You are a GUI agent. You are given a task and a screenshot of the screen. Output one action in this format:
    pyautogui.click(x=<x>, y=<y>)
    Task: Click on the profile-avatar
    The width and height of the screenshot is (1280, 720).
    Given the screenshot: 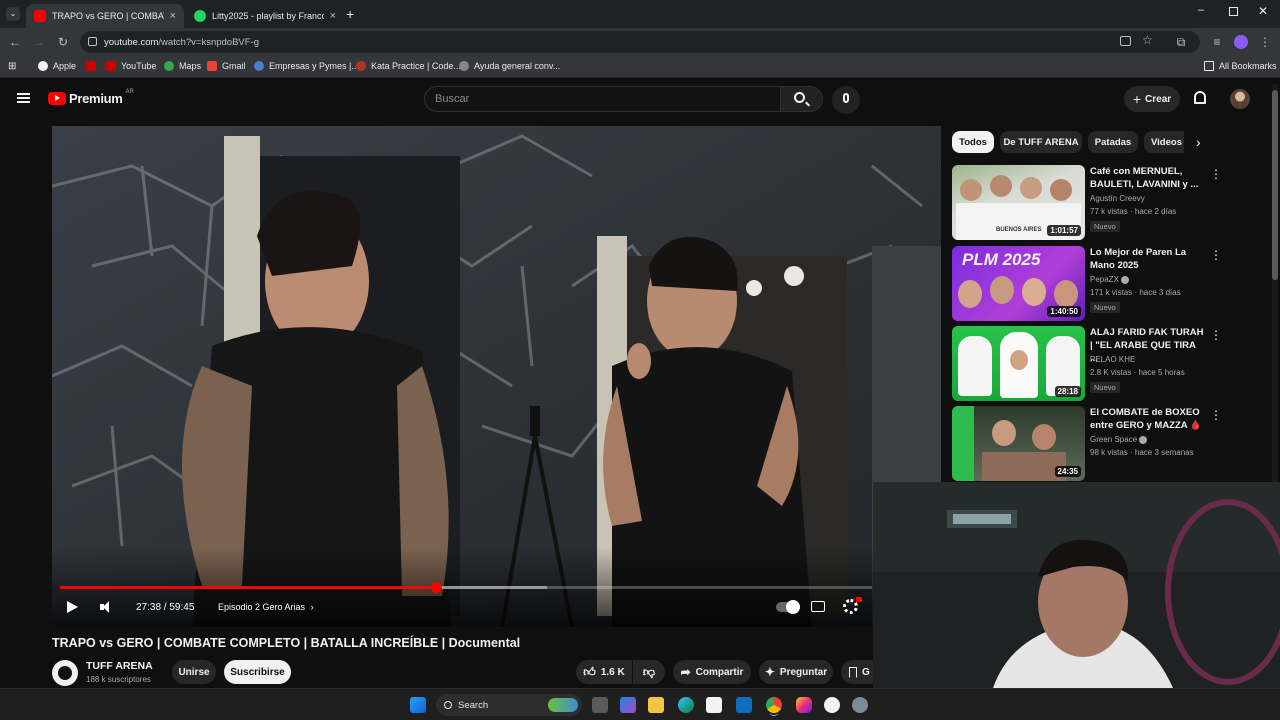 What is the action you would take?
    pyautogui.click(x=1241, y=42)
    